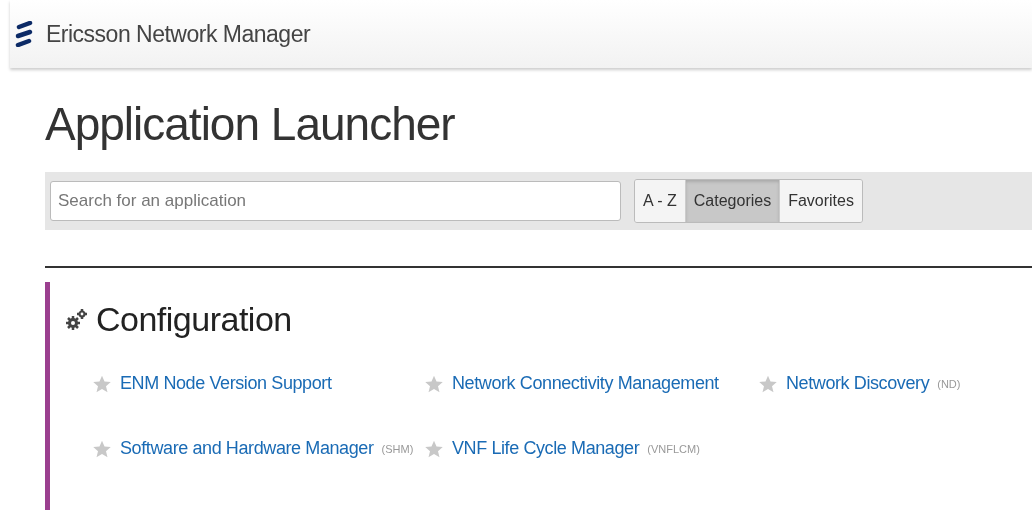 The image size is (1032, 510). What do you see at coordinates (821, 201) in the screenshot?
I see `view-tab: Favorites` at bounding box center [821, 201].